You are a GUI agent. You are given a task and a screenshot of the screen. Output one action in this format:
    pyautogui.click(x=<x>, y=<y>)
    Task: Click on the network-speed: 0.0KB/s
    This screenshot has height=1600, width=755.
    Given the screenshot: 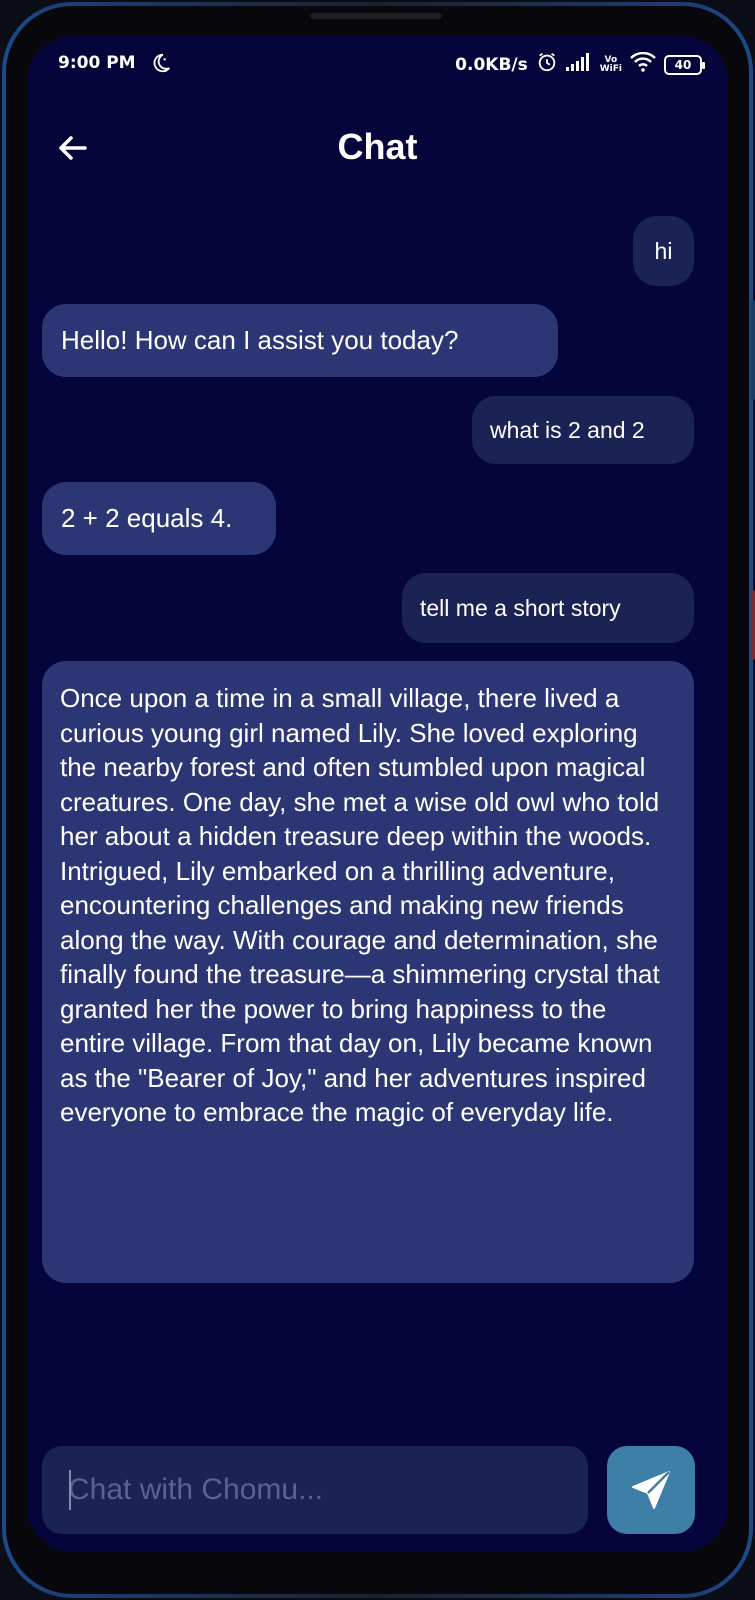 What is the action you would take?
    pyautogui.click(x=491, y=64)
    